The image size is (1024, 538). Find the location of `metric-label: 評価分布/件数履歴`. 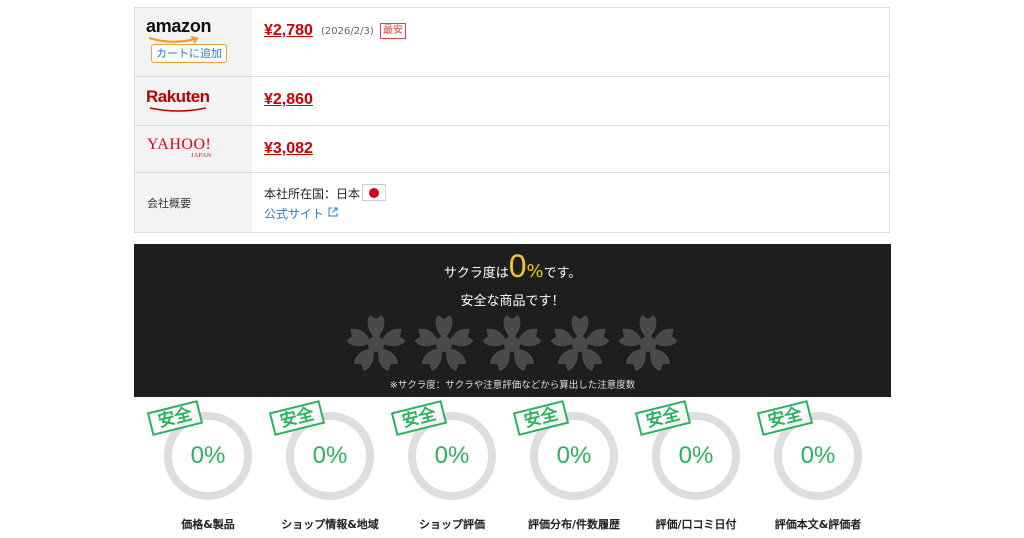

metric-label: 評価分布/件数履歴 is located at coordinates (574, 524).